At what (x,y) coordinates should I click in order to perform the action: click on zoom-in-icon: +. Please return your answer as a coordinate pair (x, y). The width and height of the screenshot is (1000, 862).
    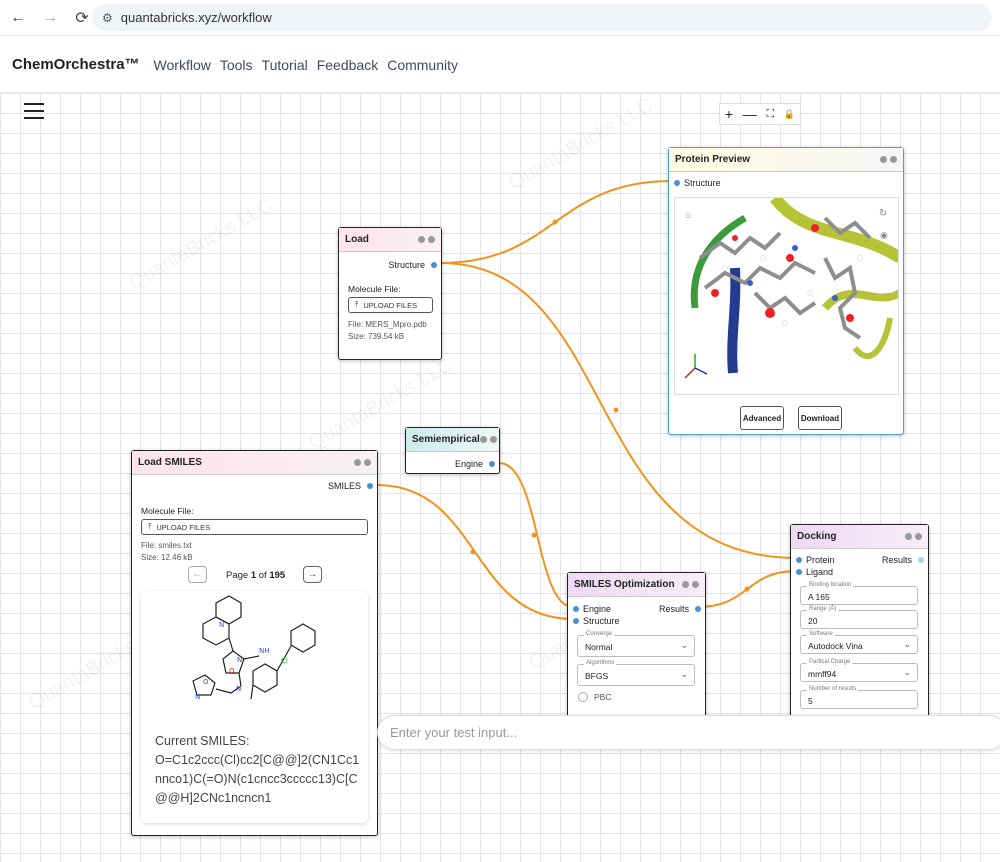
    Looking at the image, I should click on (729, 114).